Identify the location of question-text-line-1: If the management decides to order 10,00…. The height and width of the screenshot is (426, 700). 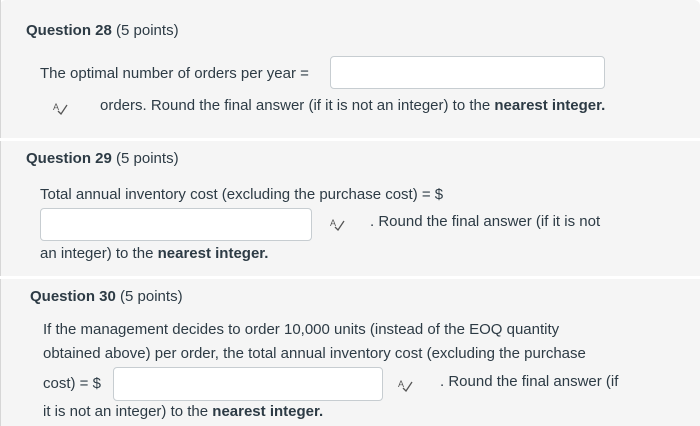
(301, 329).